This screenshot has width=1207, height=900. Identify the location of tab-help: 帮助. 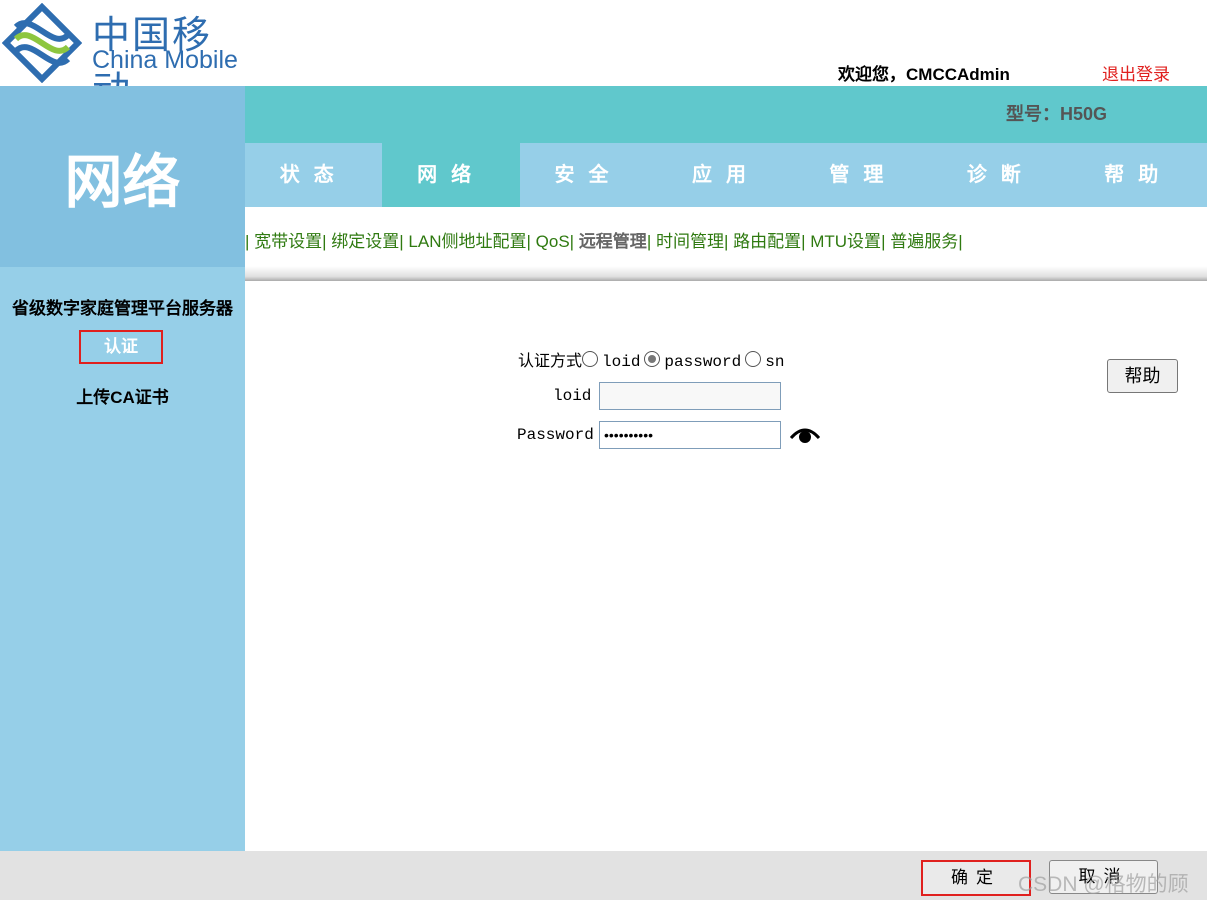
(1138, 175).